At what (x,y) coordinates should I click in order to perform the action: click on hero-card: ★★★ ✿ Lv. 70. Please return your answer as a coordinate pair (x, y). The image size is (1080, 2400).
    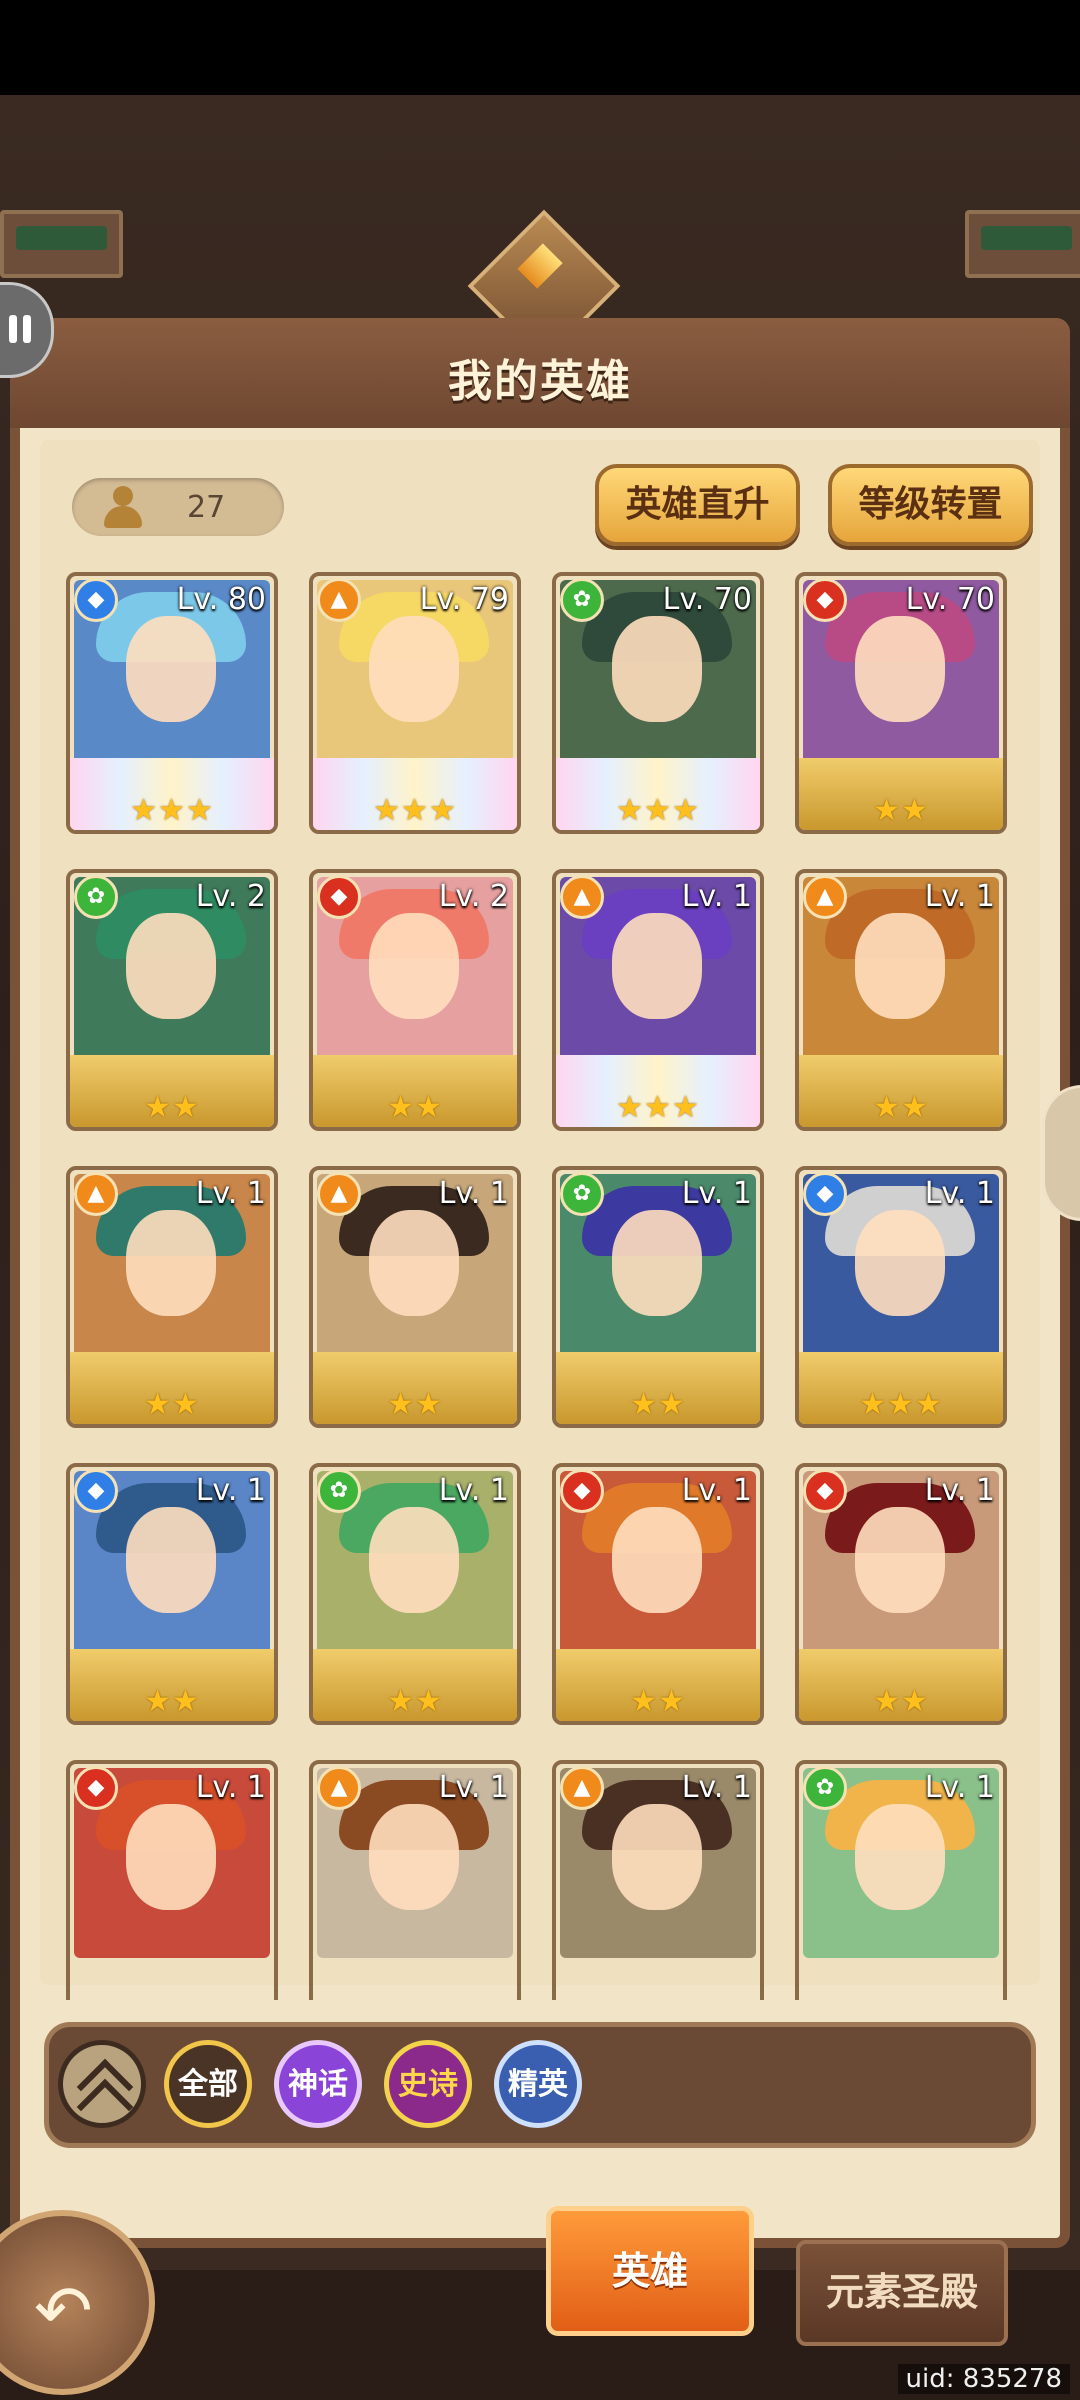
    Looking at the image, I should click on (658, 703).